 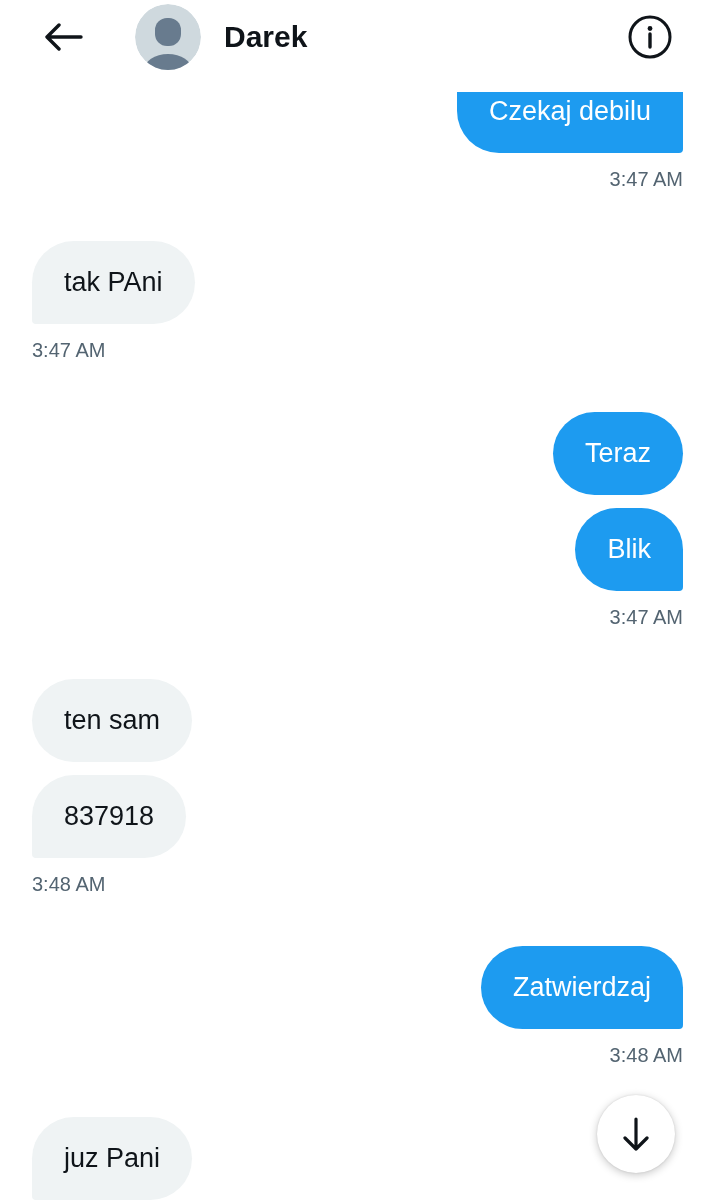 I want to click on message-bubble: tak PAni, so click(x=113, y=282).